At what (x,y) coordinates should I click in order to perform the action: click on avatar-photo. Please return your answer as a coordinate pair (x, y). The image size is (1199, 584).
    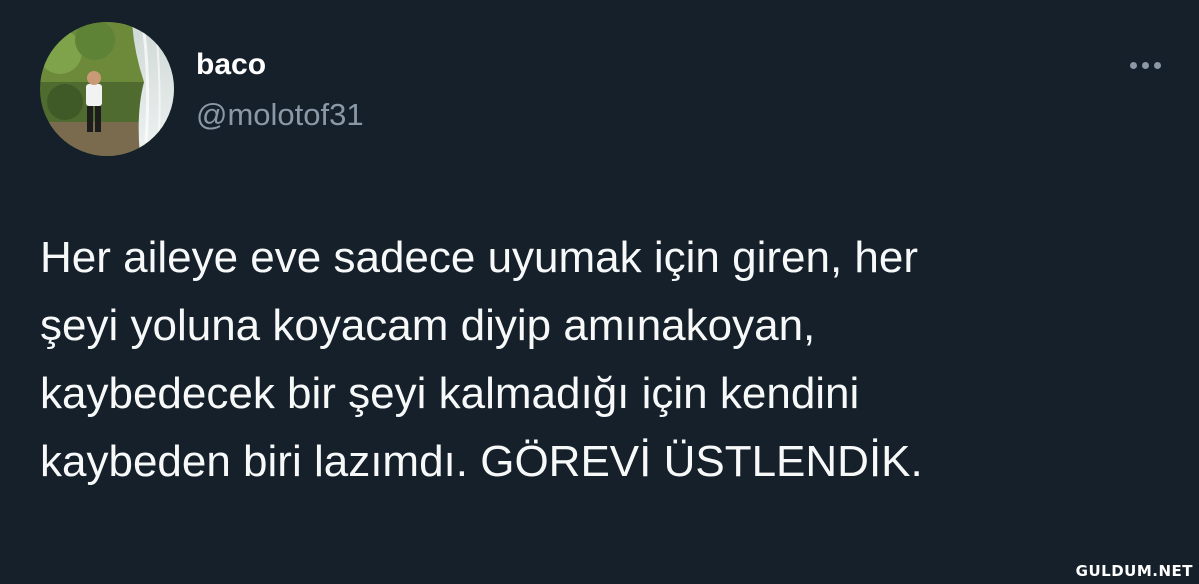
    Looking at the image, I should click on (107, 89).